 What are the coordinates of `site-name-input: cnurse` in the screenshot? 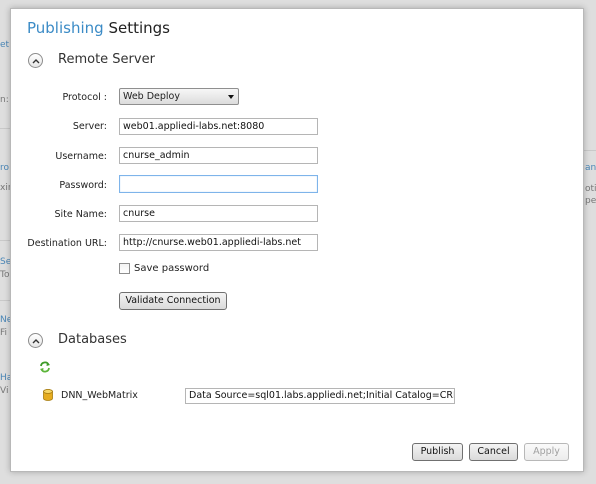 It's located at (218, 213).